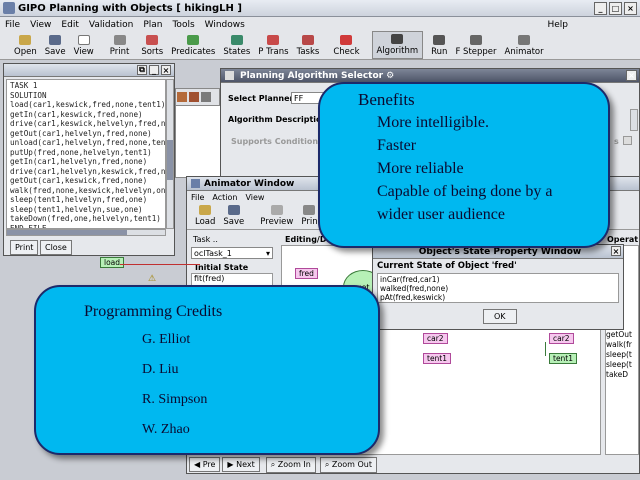 This screenshot has height=480, width=640. Describe the element at coordinates (208, 278) in the screenshot. I see `initial-state-item: fit(fred)` at that location.